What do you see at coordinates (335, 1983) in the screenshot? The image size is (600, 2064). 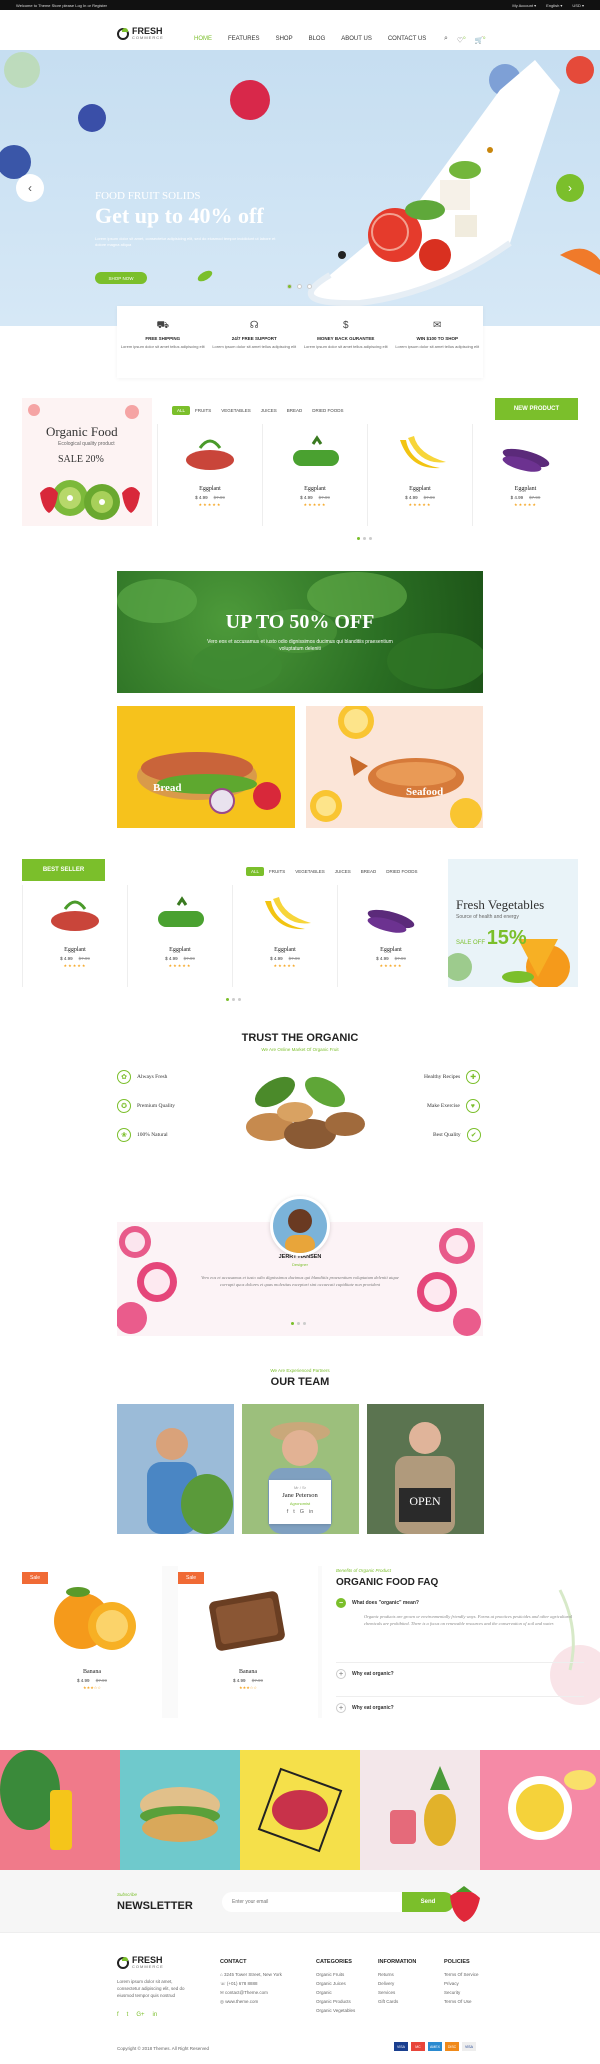 I see `footer-link: Organic Juices` at bounding box center [335, 1983].